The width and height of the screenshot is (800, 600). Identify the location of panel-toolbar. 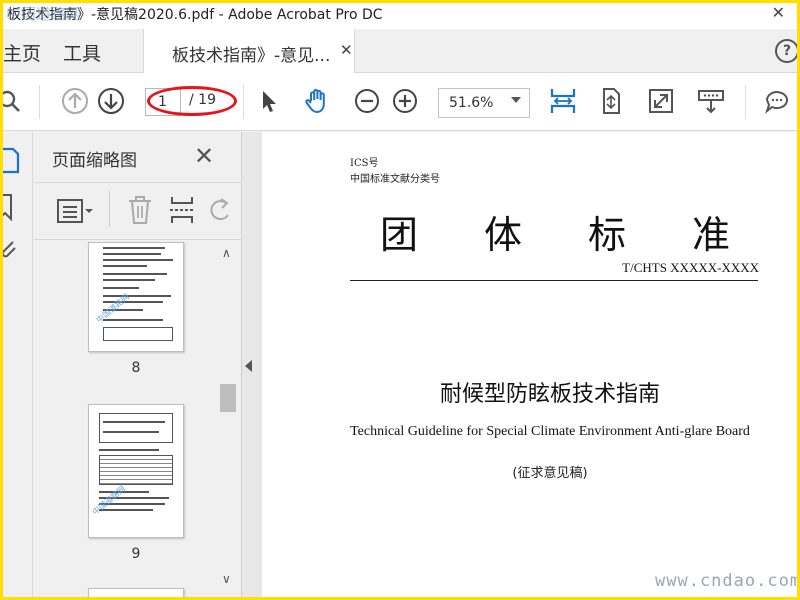
(138, 211).